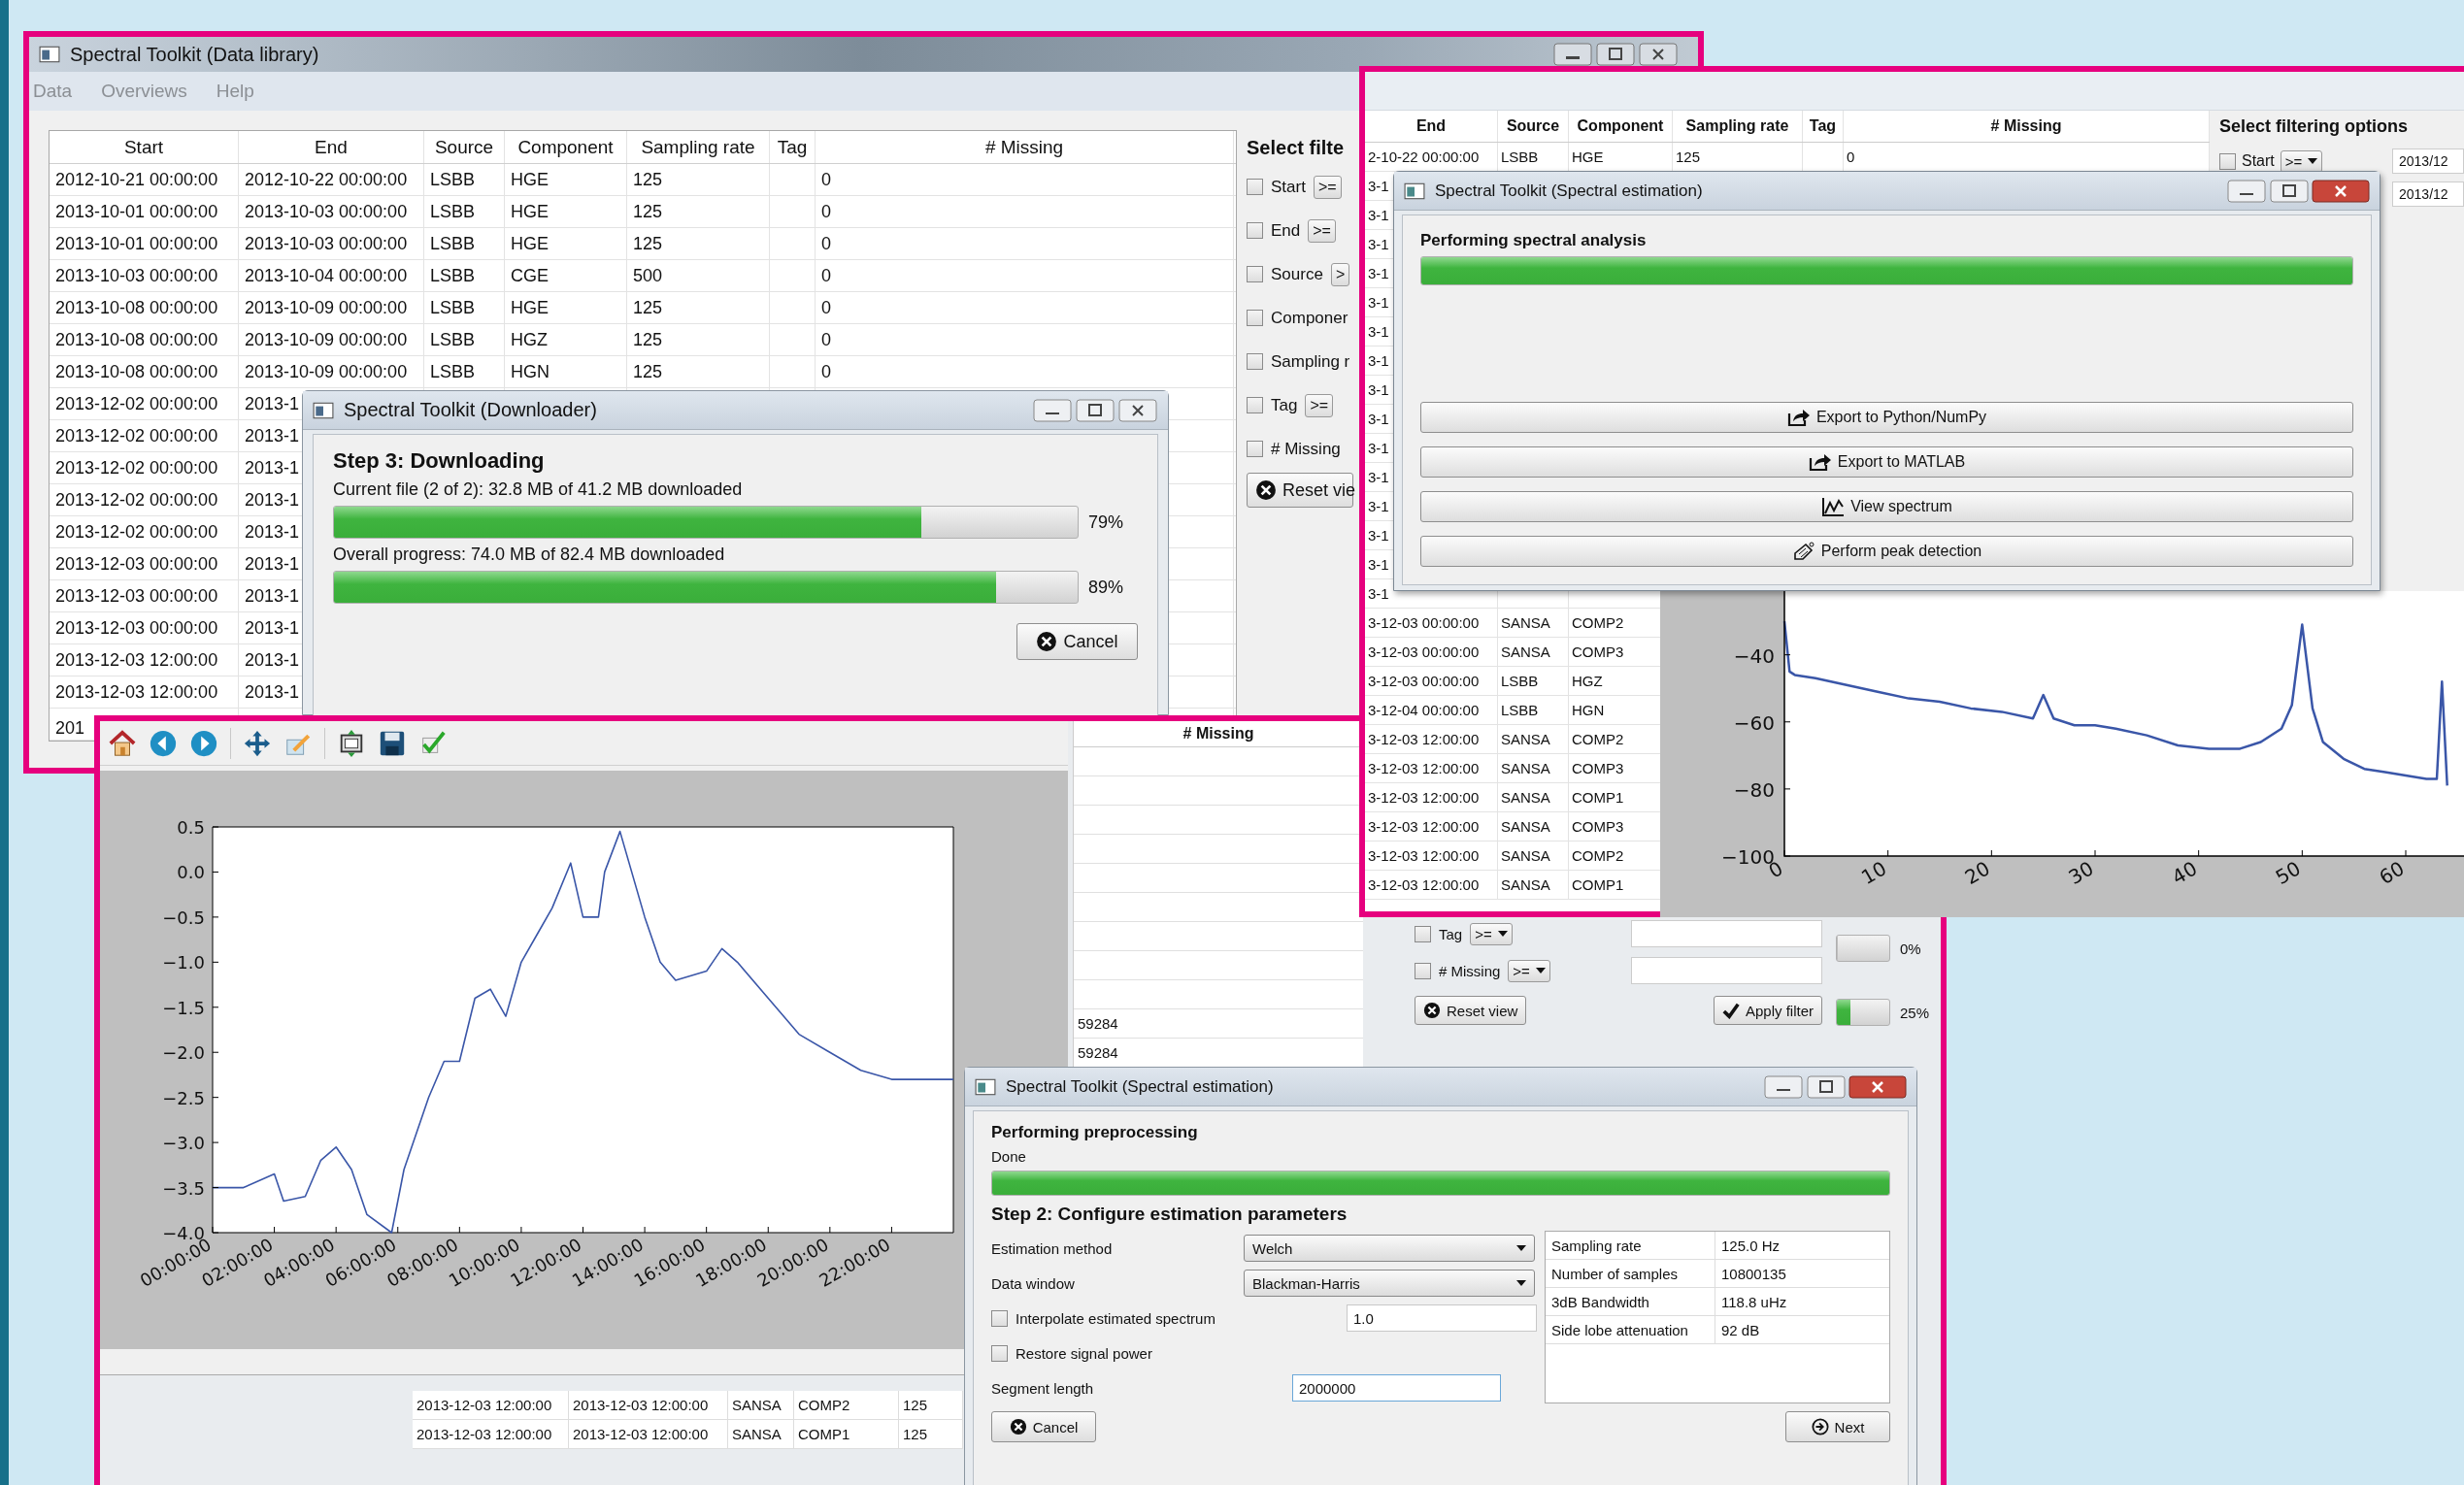  What do you see at coordinates (1598, 826) in the screenshot?
I see `table-cell: COMP3` at bounding box center [1598, 826].